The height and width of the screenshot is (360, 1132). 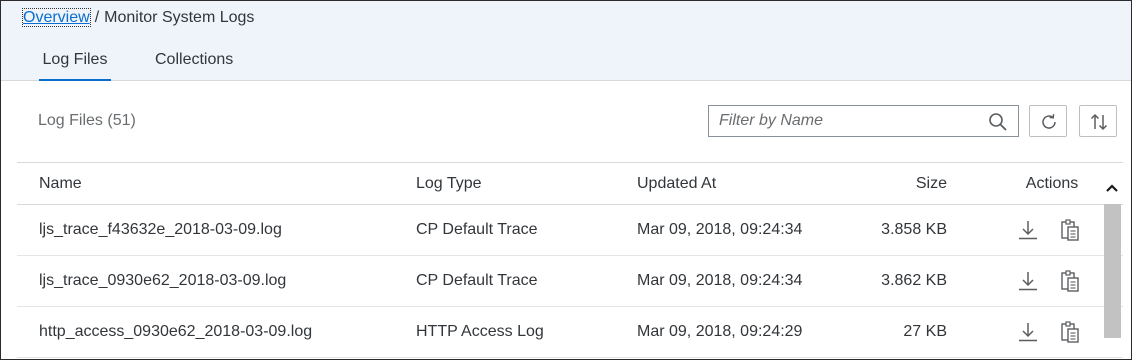 What do you see at coordinates (1098, 121) in the screenshot?
I see `sort-button` at bounding box center [1098, 121].